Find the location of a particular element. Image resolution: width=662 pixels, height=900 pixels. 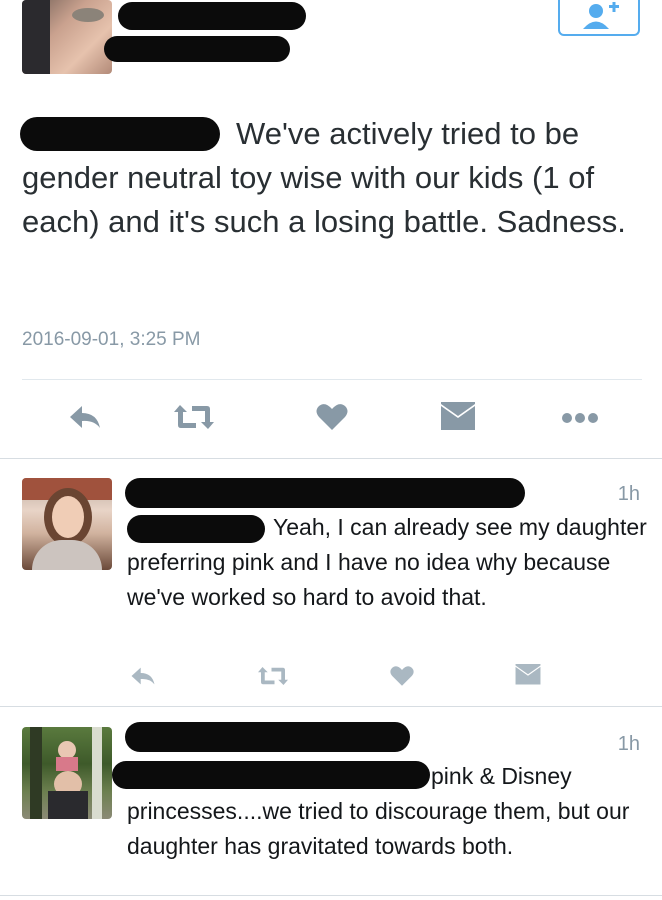

author-avatar is located at coordinates (67, 37).